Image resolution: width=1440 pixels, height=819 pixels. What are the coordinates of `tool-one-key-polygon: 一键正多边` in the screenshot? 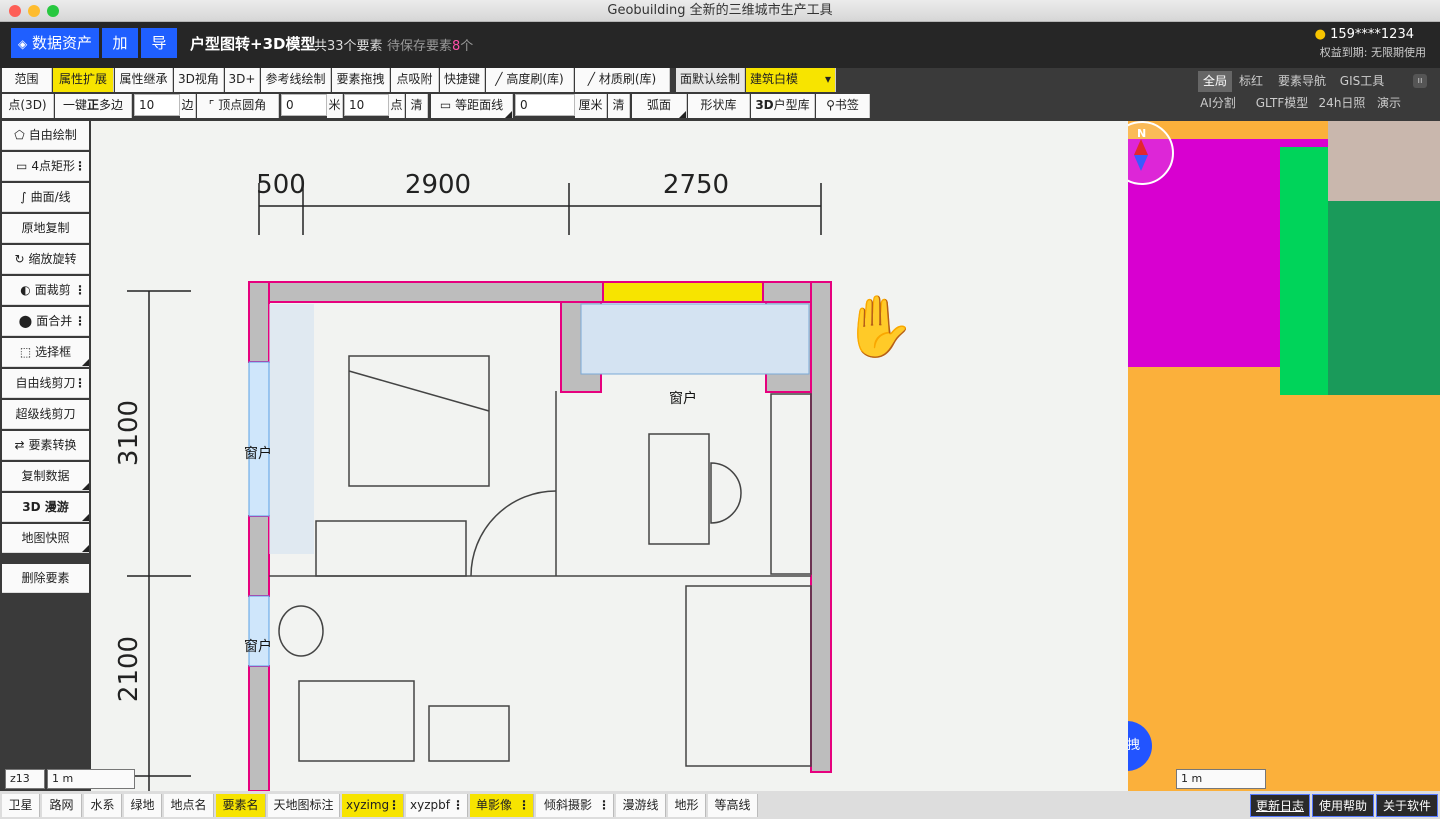 It's located at (93, 106).